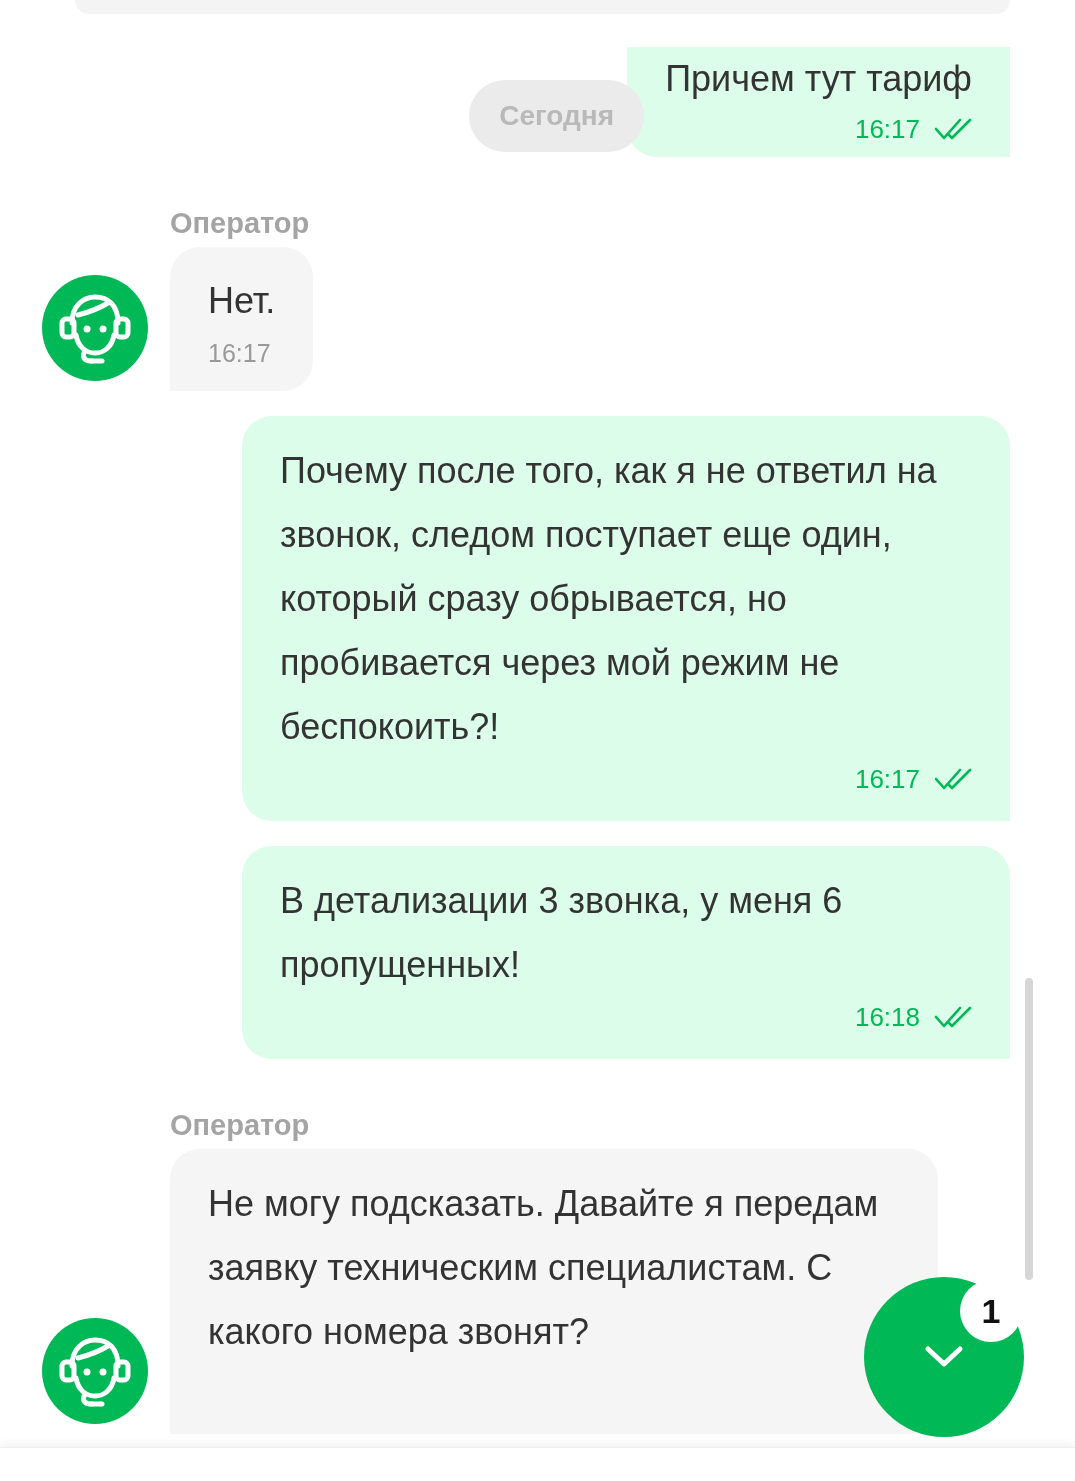  Describe the element at coordinates (544, 1268) in the screenshot. I see `message-text: Не могу подсказать. Давайте я передам заявку техническим специалистам. С какого номера звонят?` at that location.